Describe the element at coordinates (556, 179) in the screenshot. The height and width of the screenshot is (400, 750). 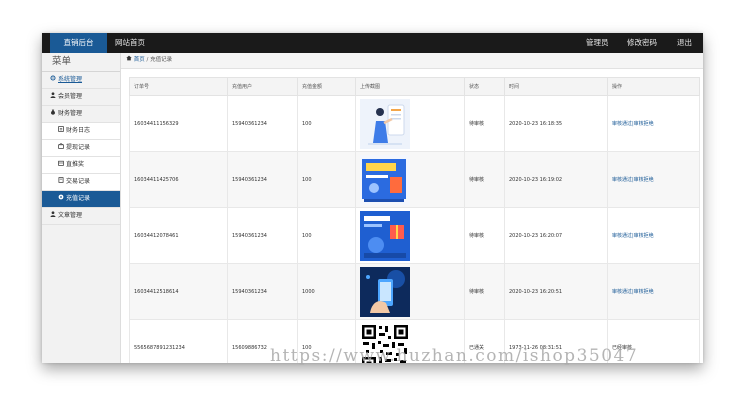
I see `time-cell: 2020-10-23 16:19:02` at that location.